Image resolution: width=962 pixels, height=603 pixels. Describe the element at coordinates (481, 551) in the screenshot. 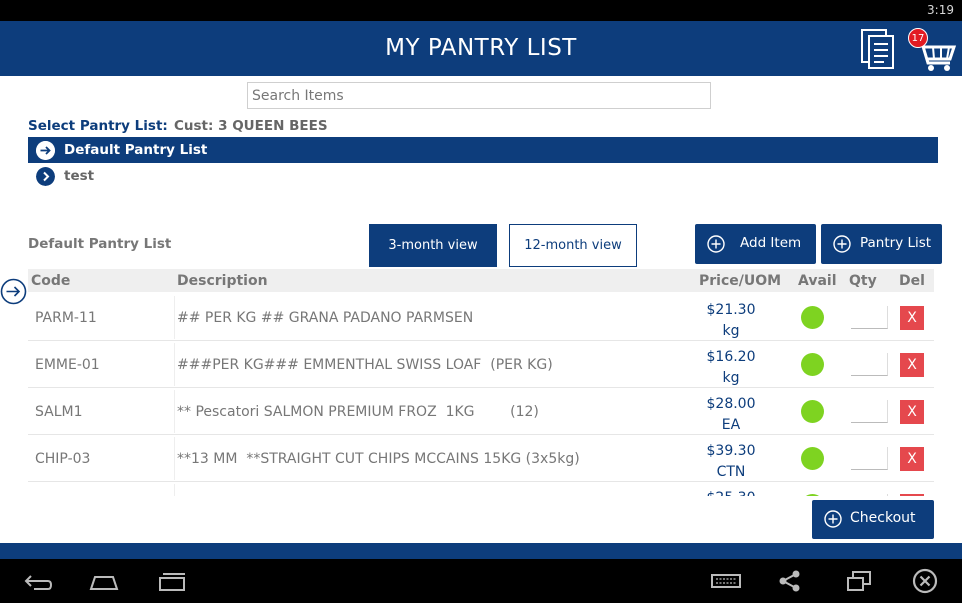

I see `footer-strip` at that location.